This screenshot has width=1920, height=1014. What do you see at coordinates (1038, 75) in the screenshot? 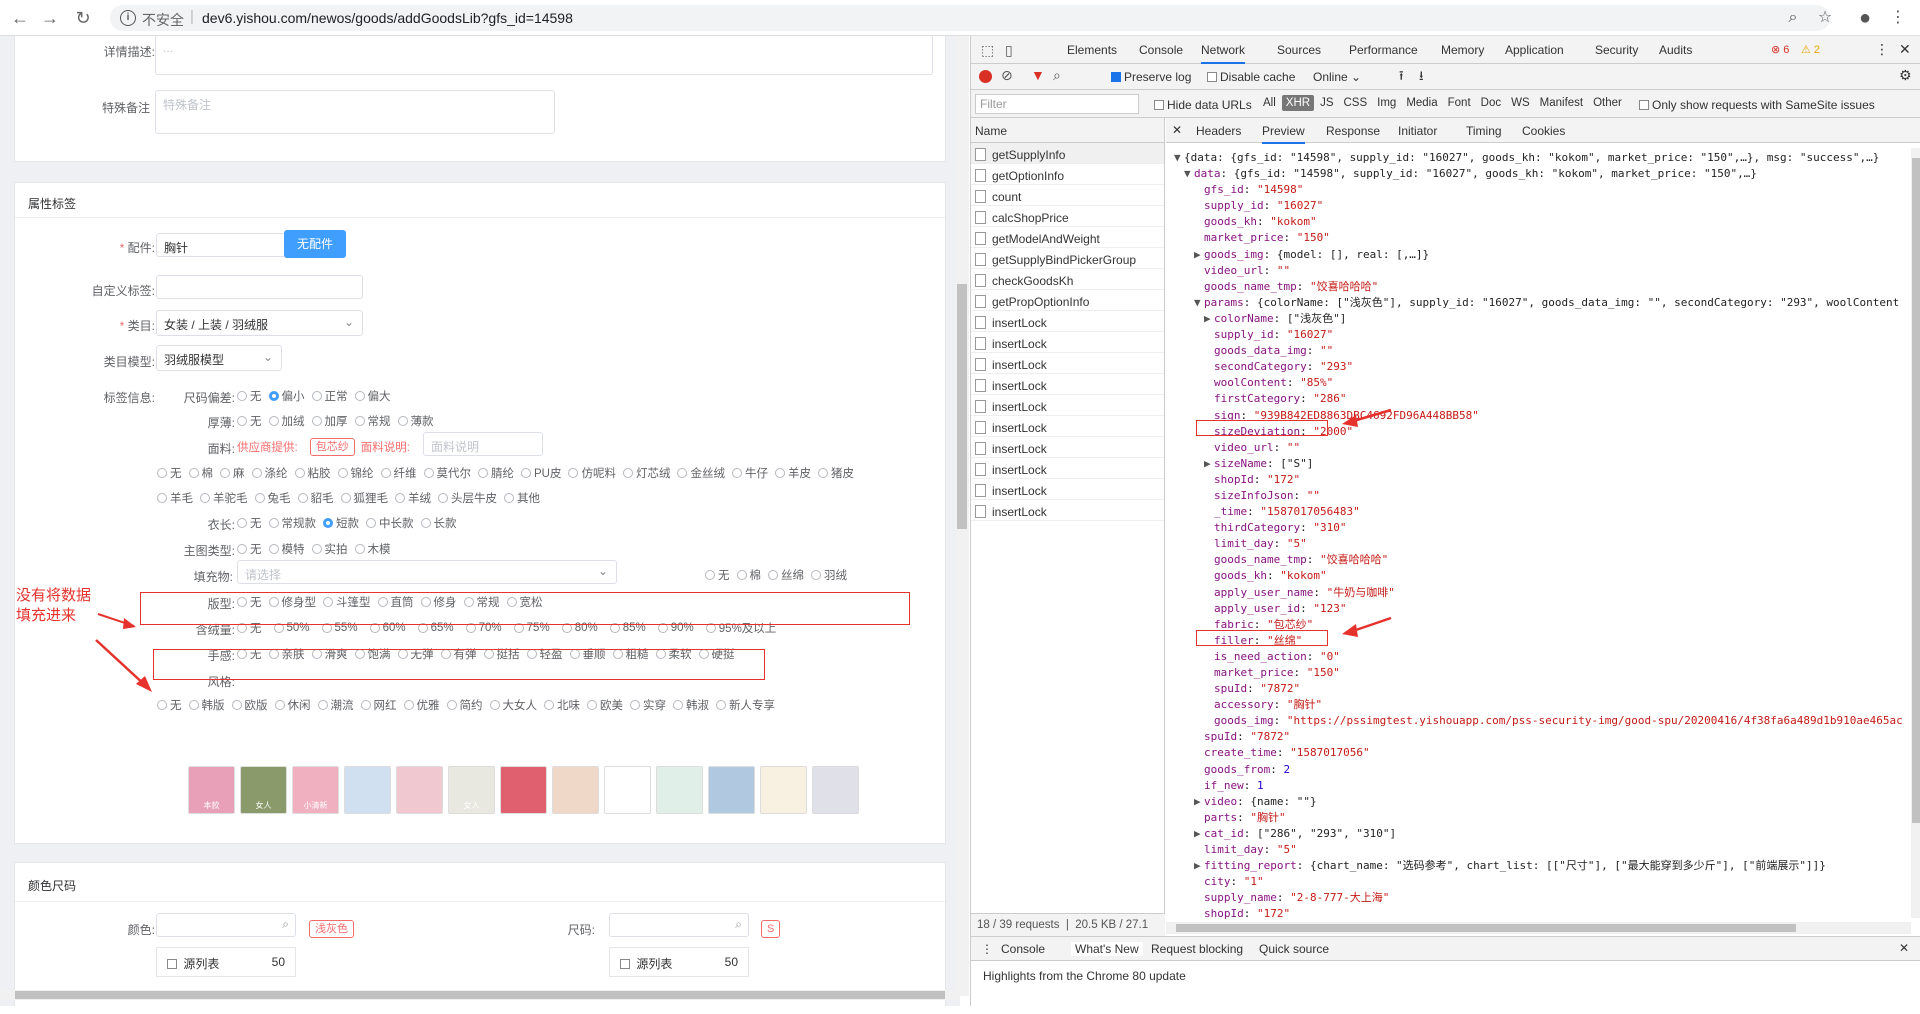
I see `filter-icon: ▼` at bounding box center [1038, 75].